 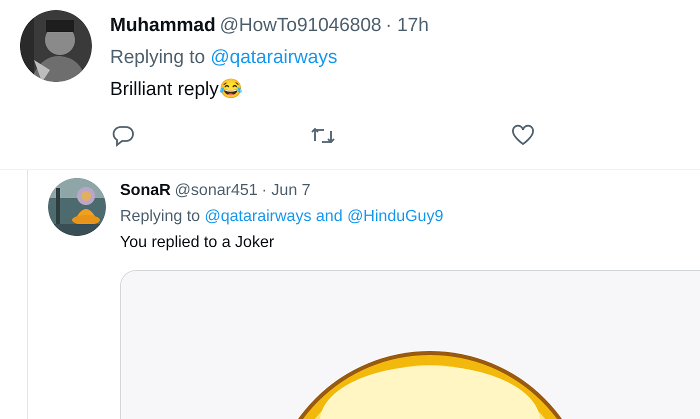 I want to click on joiner-text: and, so click(x=329, y=216).